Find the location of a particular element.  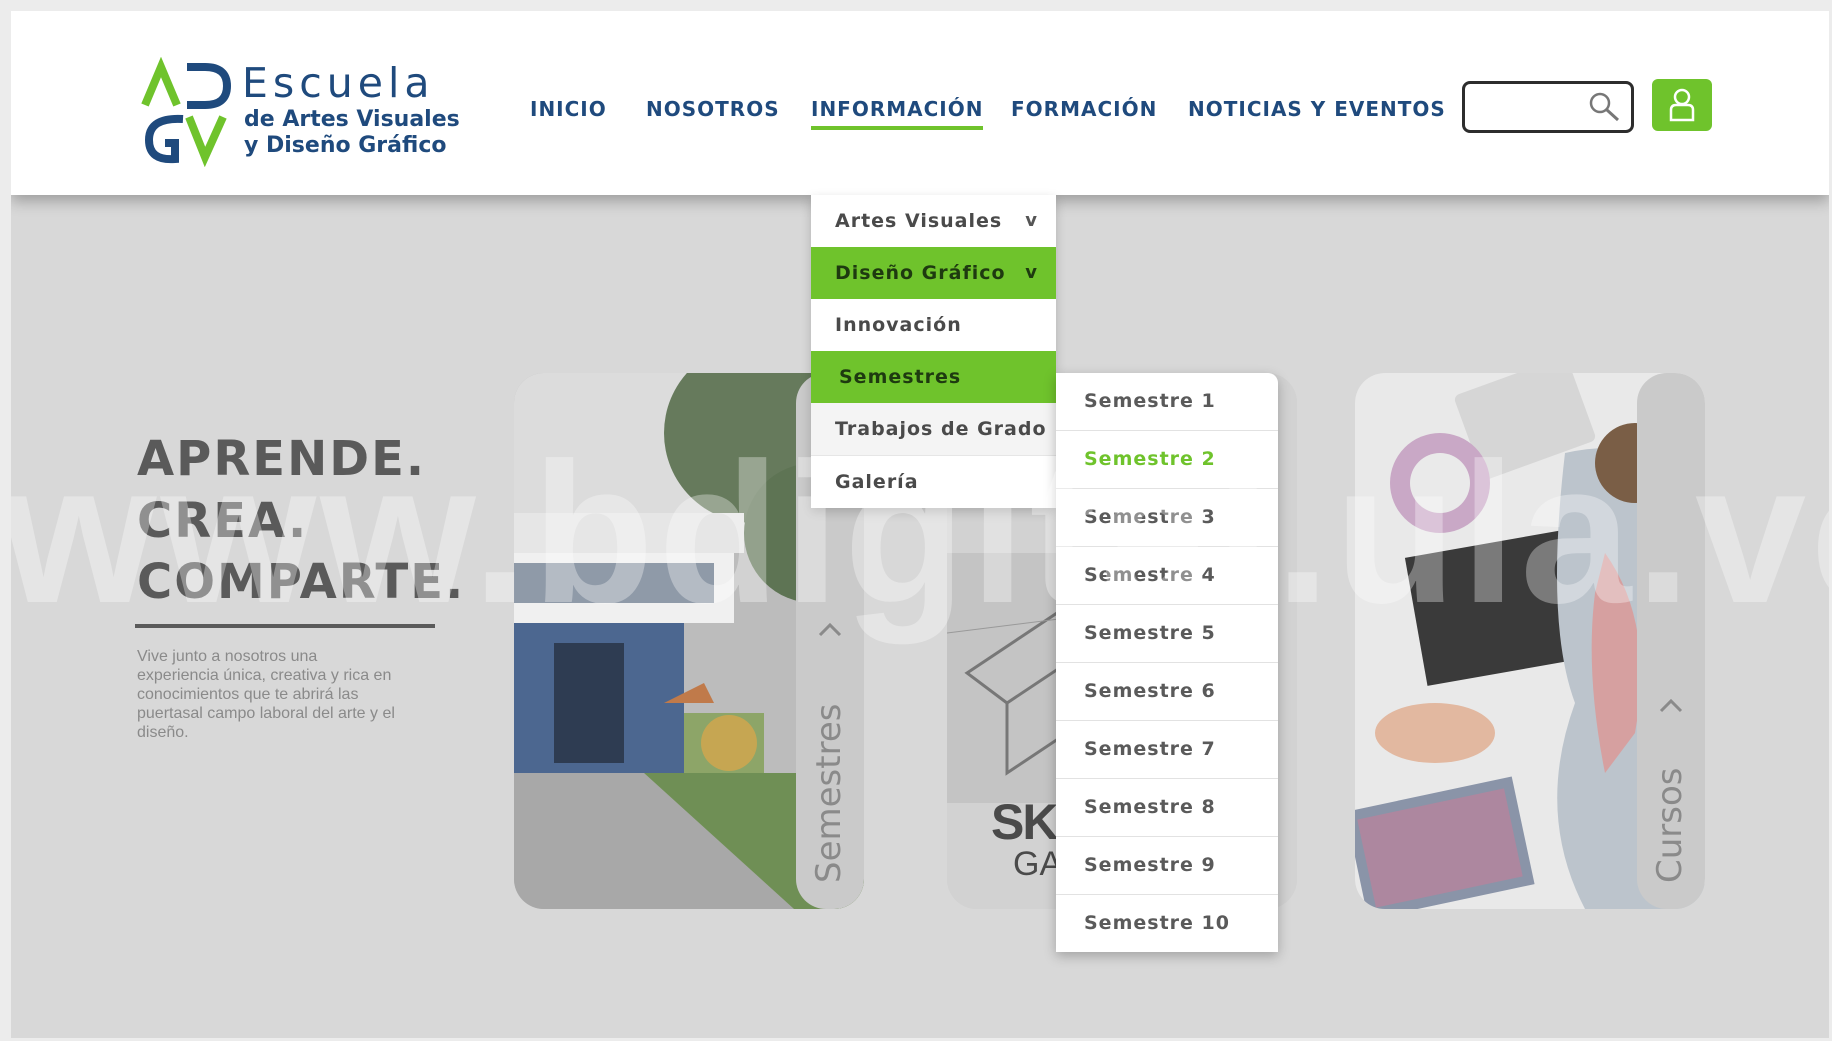

nav-item-informacion: INFORMACIÓN is located at coordinates (897, 113).